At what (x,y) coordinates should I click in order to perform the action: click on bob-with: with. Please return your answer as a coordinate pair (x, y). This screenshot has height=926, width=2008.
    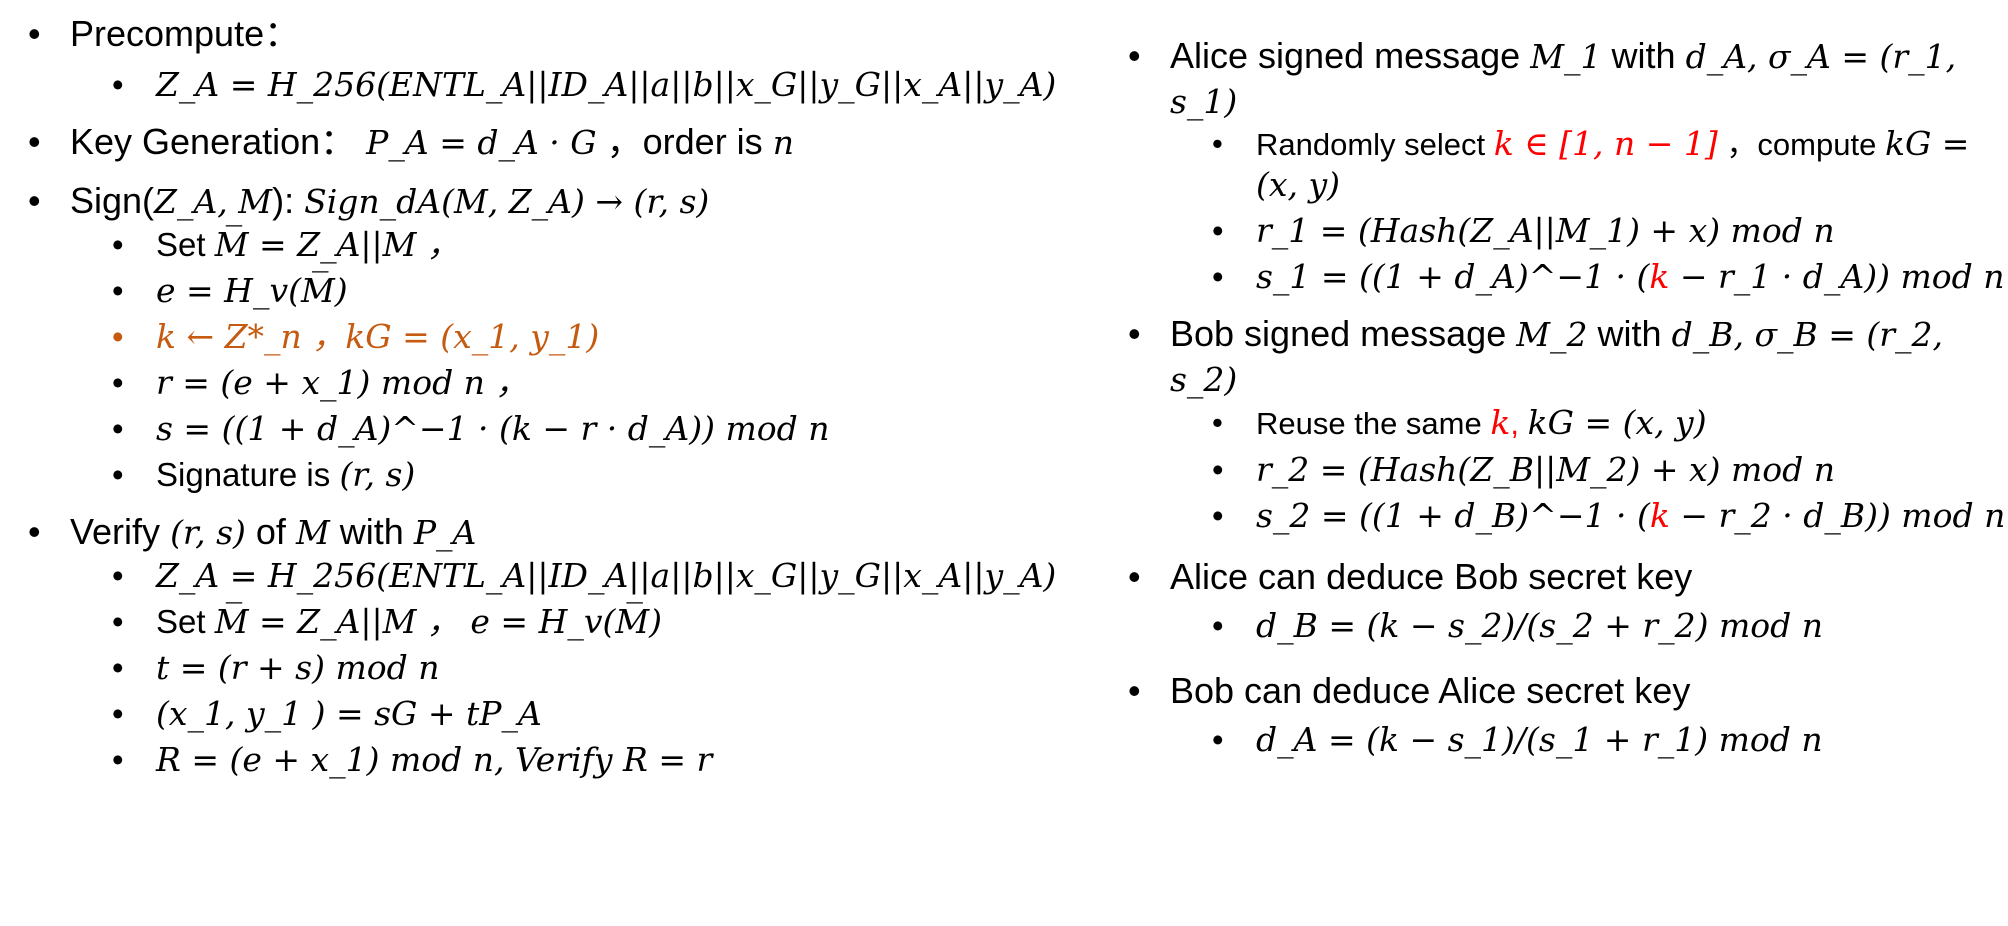
    Looking at the image, I should click on (1629, 333).